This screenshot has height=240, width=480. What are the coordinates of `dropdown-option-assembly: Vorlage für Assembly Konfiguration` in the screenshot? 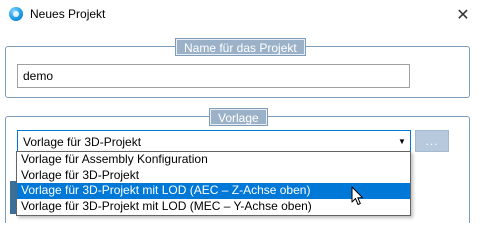 It's located at (213, 160).